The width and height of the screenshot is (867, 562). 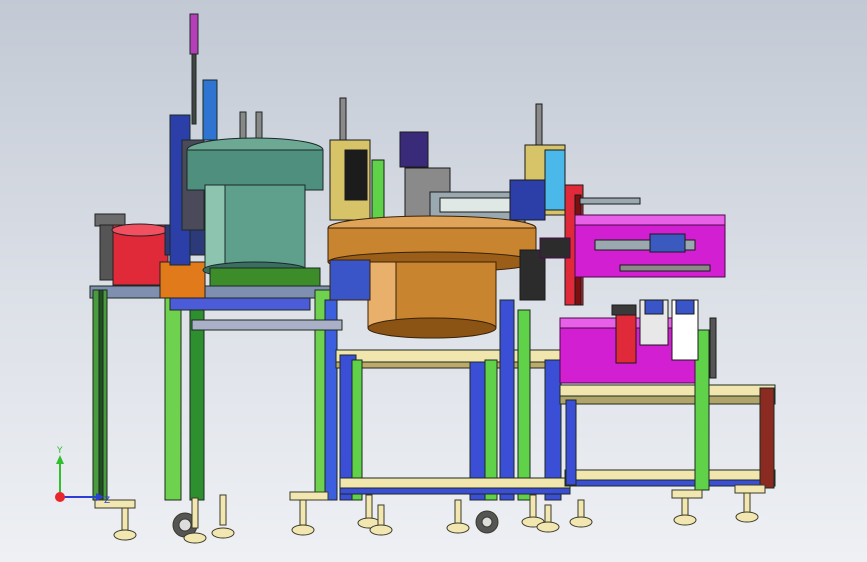 What do you see at coordinates (107, 501) in the screenshot?
I see `z-axis-label: Z` at bounding box center [107, 501].